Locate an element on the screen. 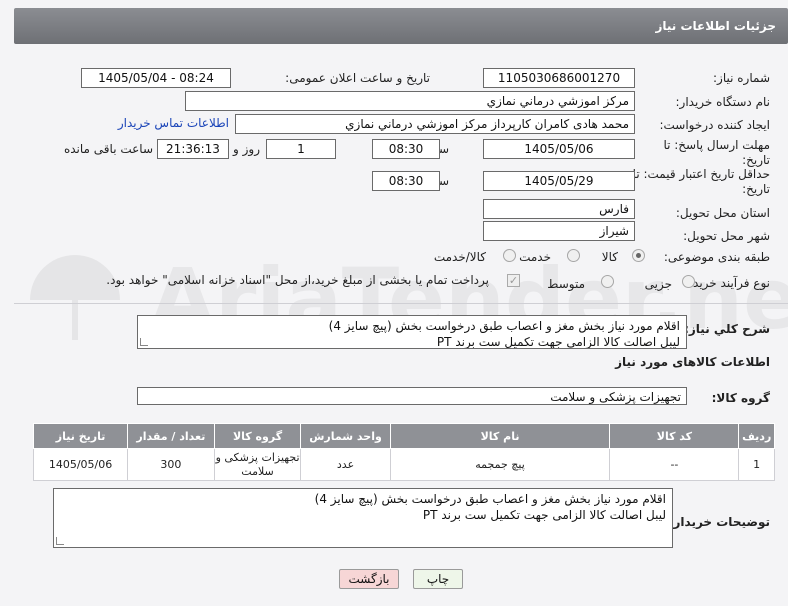 The width and height of the screenshot is (788, 606). announce-date-label: تاریخ و ساعت اعلان عمومی: is located at coordinates (357, 78).